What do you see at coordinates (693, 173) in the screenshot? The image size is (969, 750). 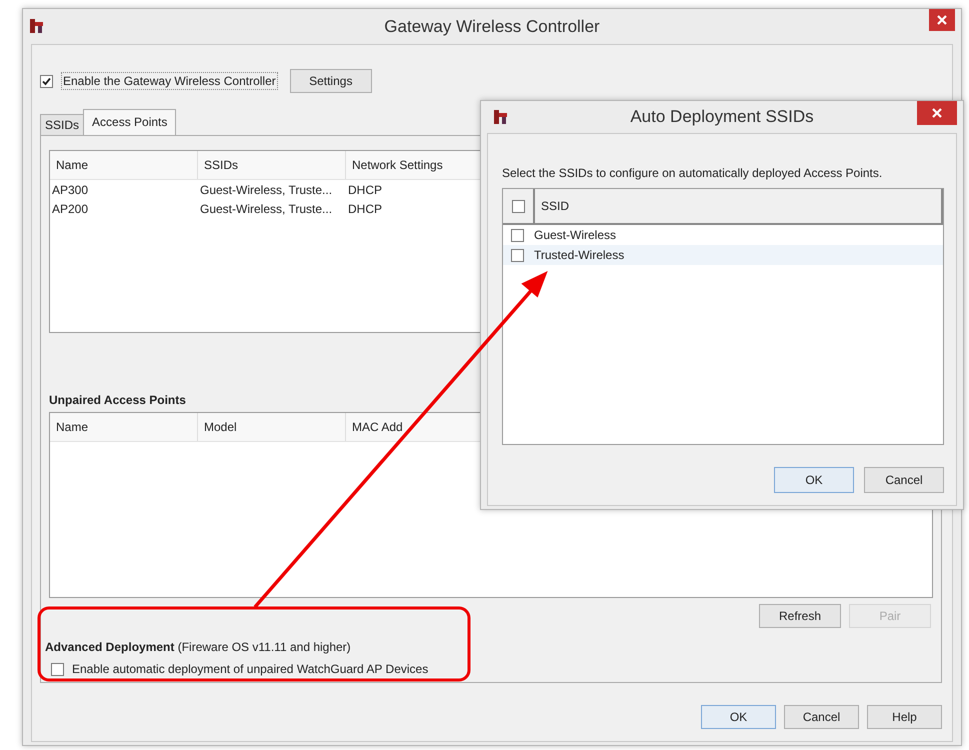 I see `instruction-text: Select the SSIDs to configure on automatically deployed Access Points.` at bounding box center [693, 173].